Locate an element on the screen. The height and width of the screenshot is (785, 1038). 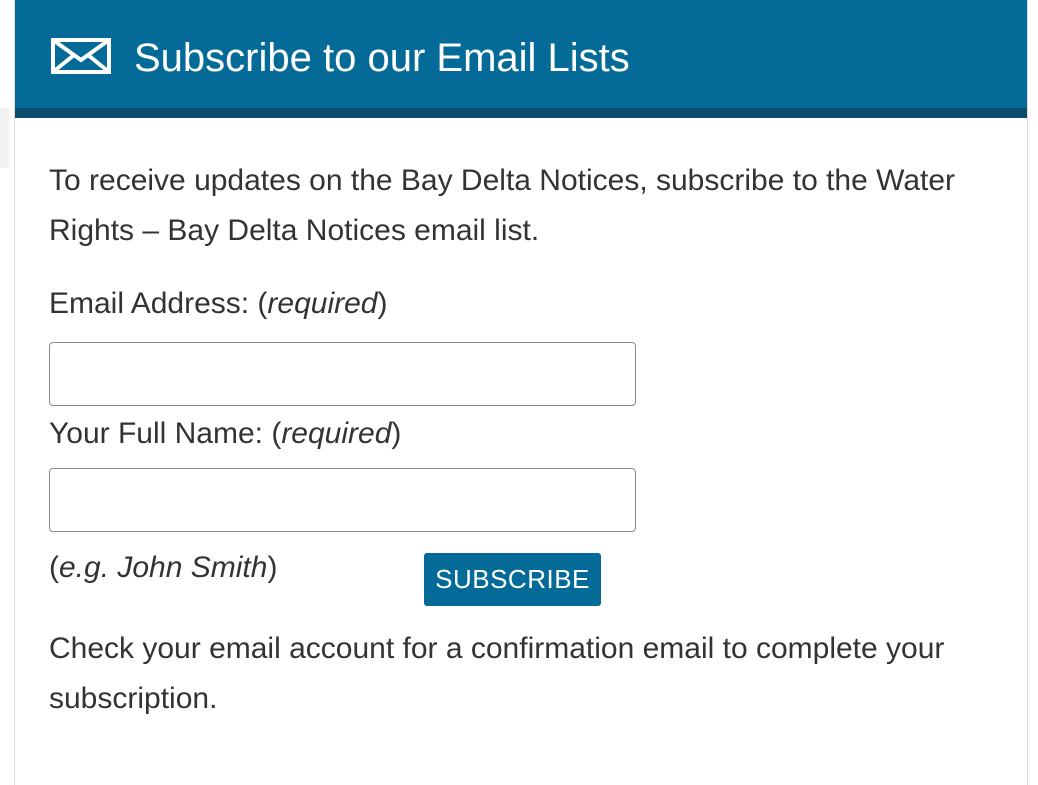
full-name-label-close: ) is located at coordinates (396, 433).